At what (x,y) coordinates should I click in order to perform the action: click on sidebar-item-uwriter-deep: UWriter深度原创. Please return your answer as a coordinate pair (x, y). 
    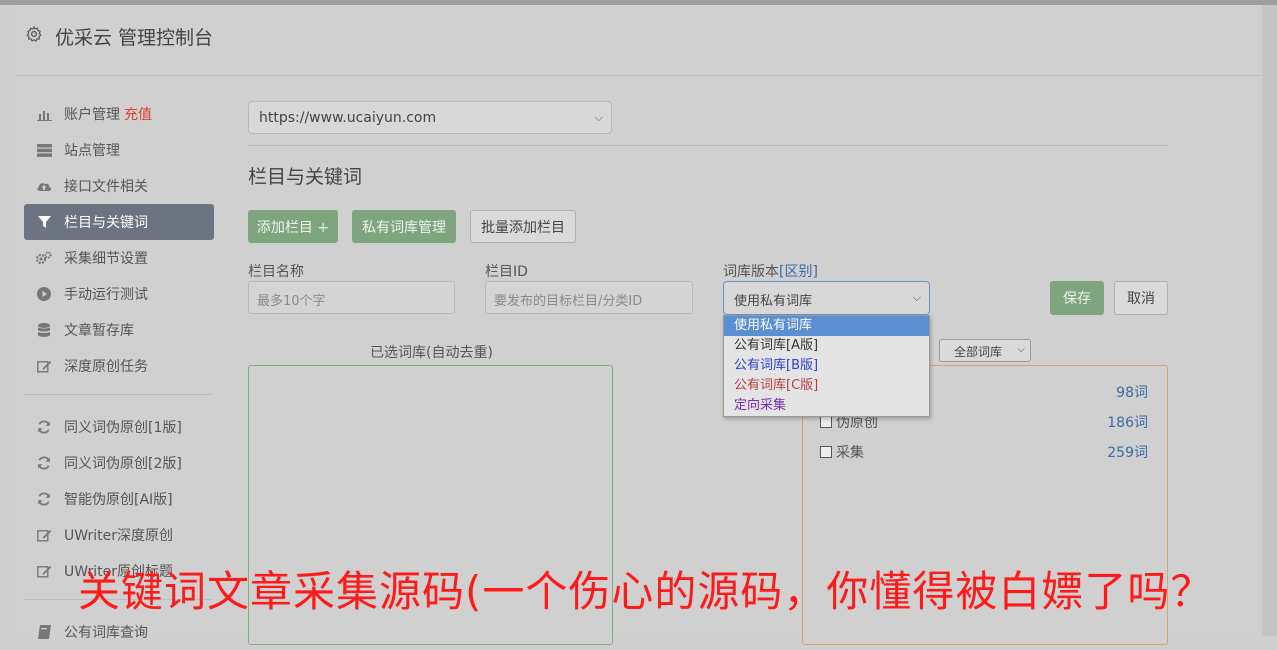
    Looking at the image, I should click on (119, 535).